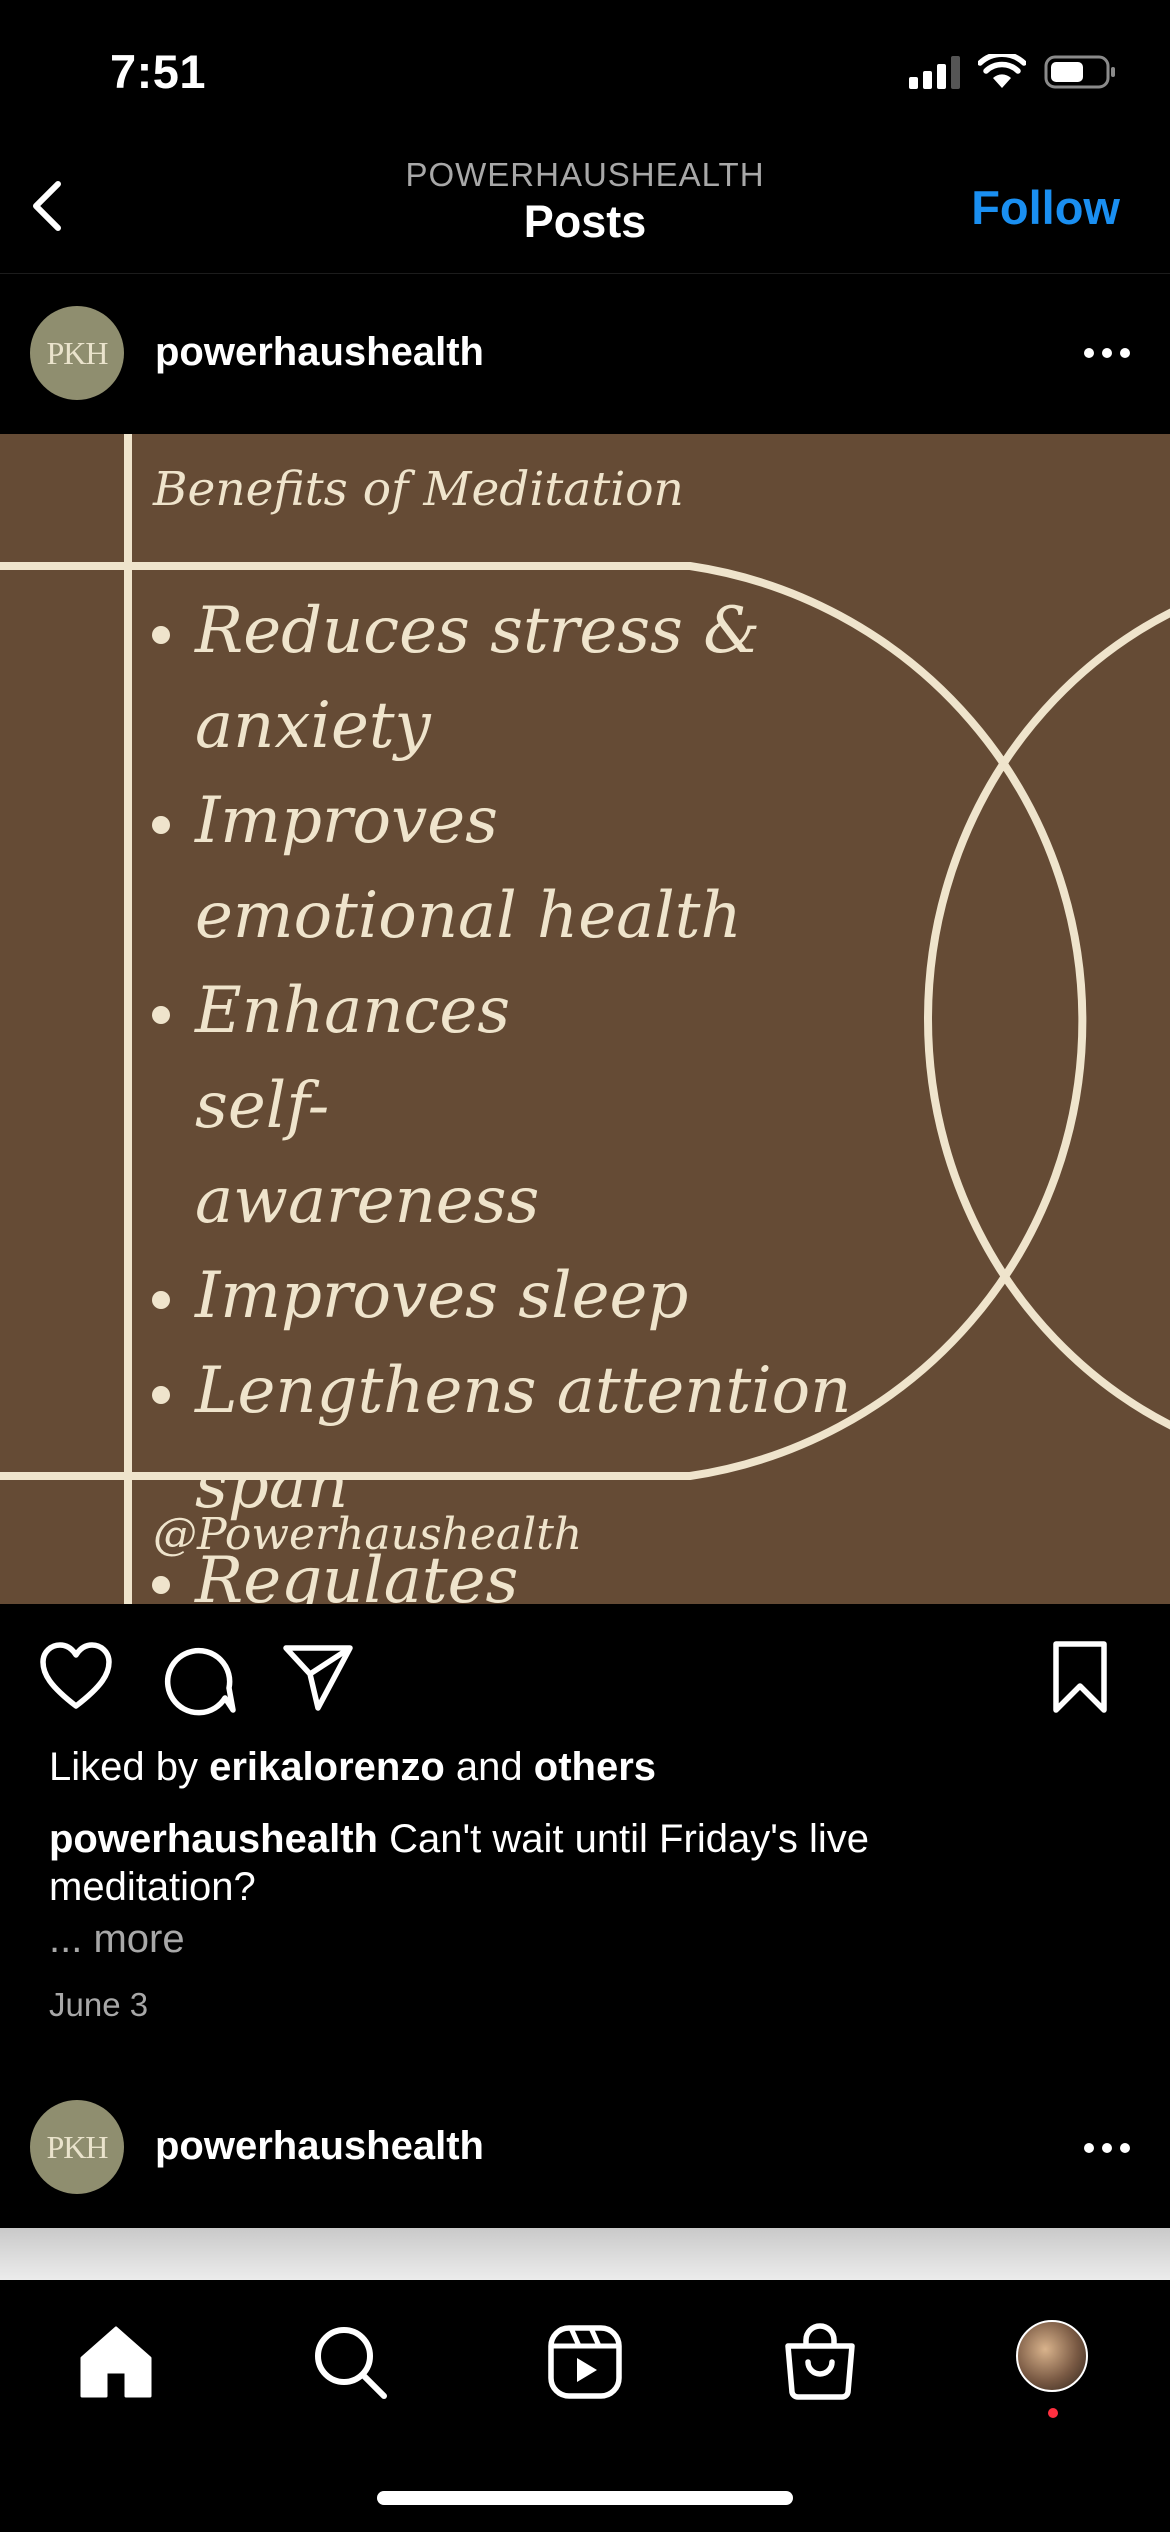  I want to click on likes-summary: Liked by erikalorenzo and others, so click(352, 1767).